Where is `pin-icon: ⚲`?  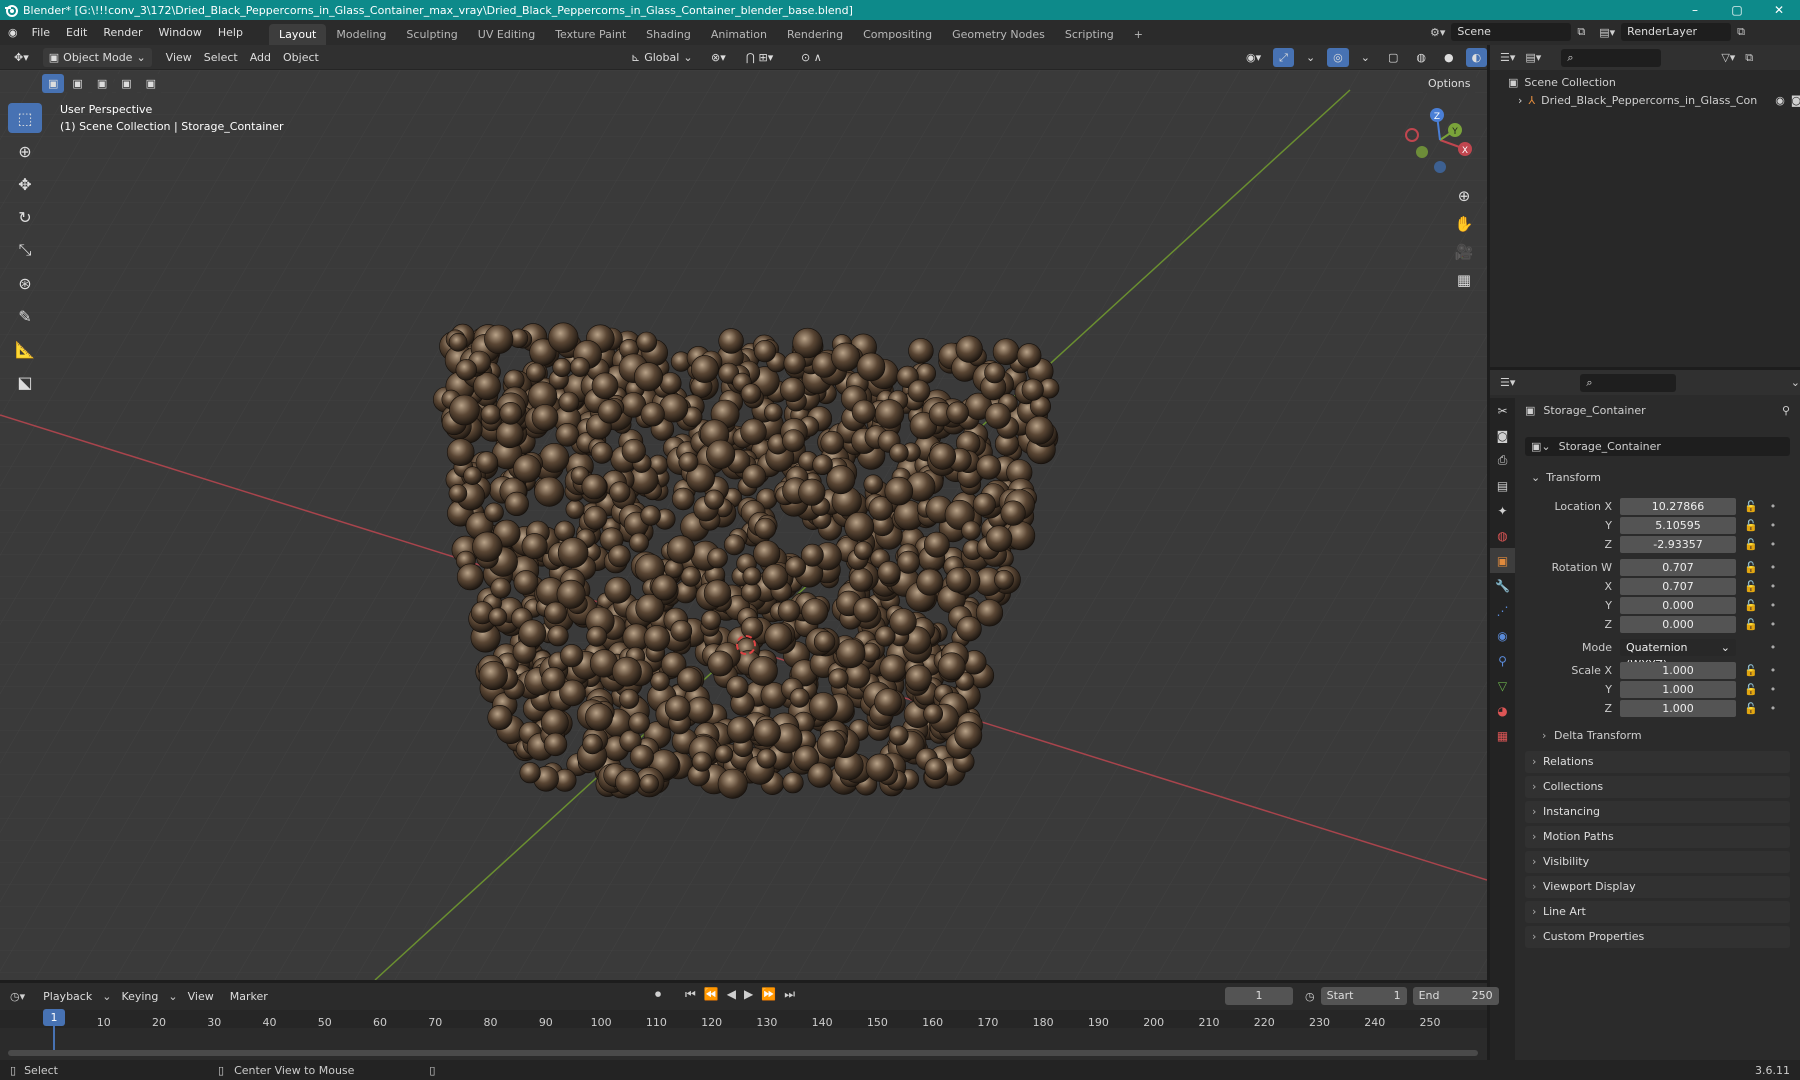
pin-icon: ⚲ is located at coordinates (1786, 410).